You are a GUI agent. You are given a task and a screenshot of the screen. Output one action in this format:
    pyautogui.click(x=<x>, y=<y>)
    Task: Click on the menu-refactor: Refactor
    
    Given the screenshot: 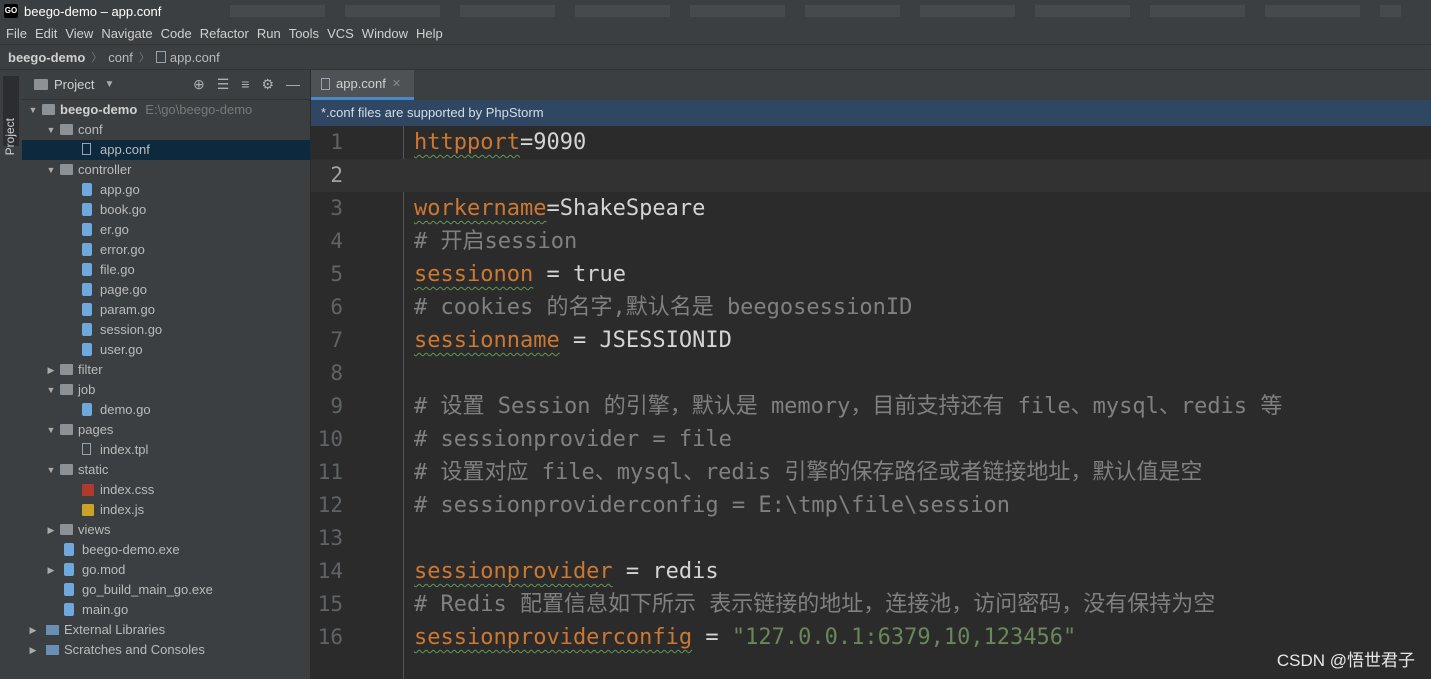 What is the action you would take?
    pyautogui.click(x=224, y=33)
    